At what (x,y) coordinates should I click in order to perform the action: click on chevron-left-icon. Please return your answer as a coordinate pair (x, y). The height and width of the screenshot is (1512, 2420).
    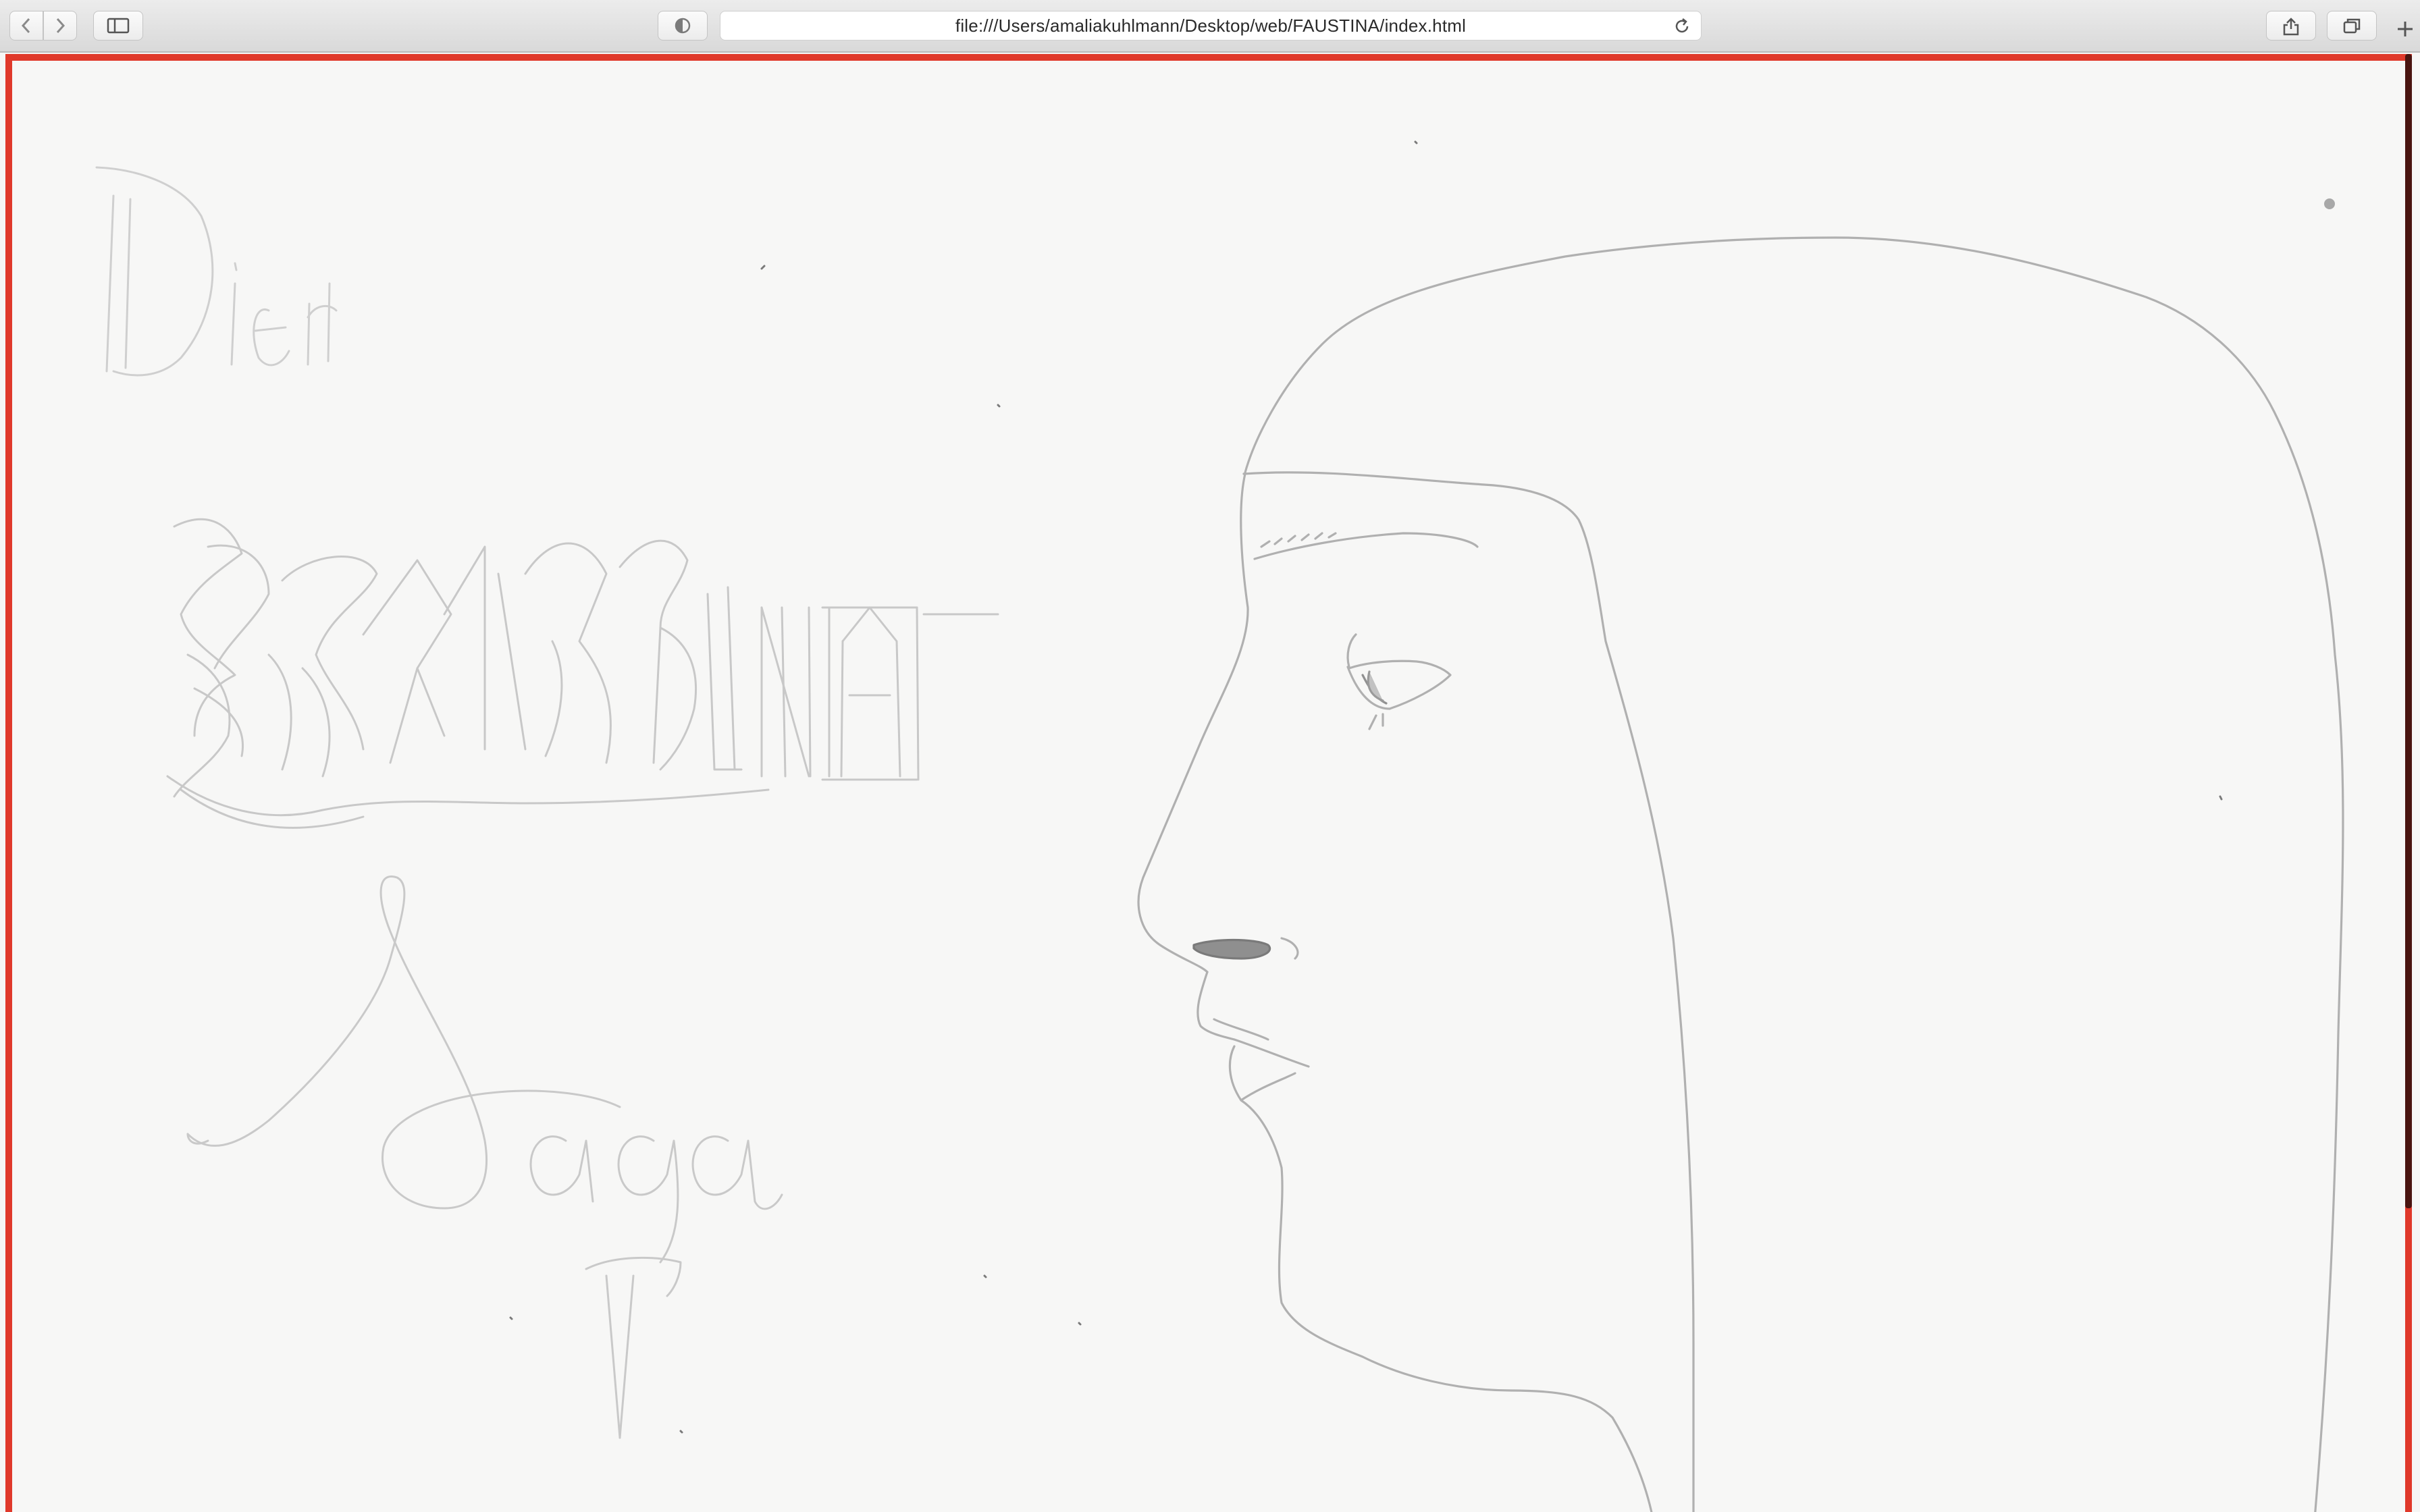
    Looking at the image, I should click on (25, 26).